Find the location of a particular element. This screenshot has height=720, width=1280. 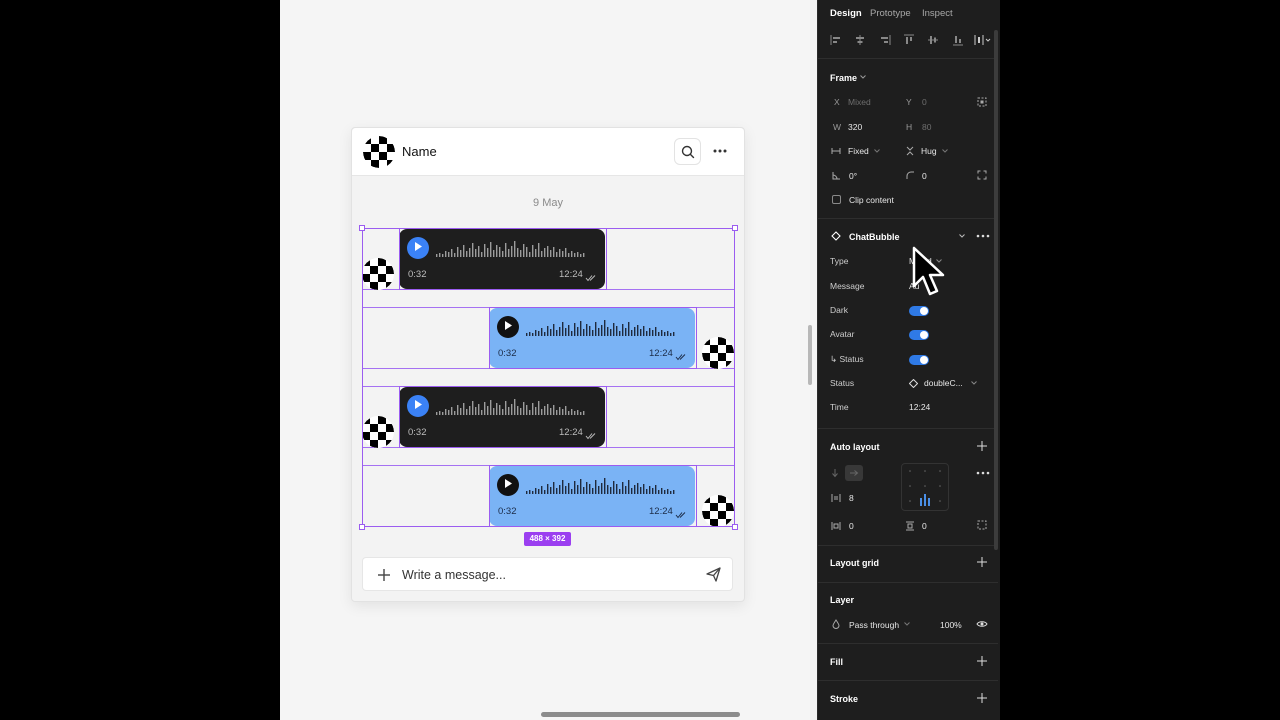

h-field: 80 is located at coordinates (926, 127).